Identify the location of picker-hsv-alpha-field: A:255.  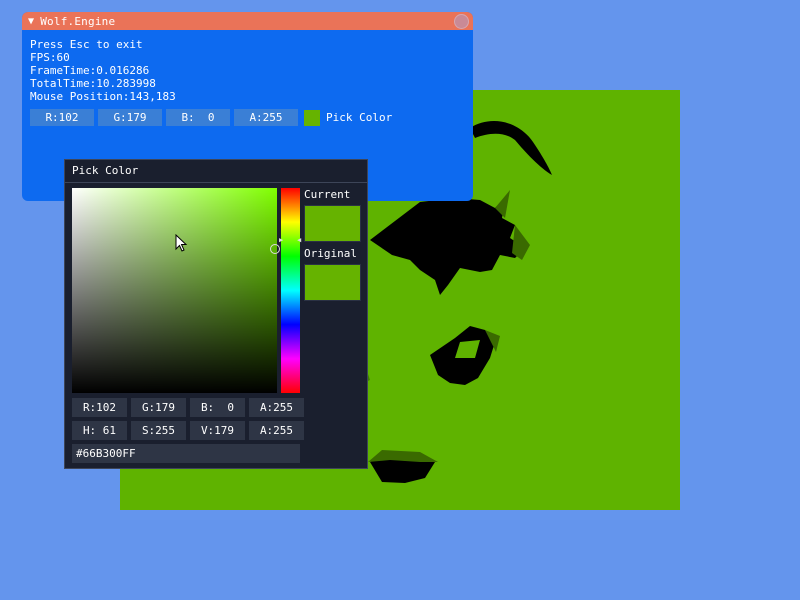
(276, 430).